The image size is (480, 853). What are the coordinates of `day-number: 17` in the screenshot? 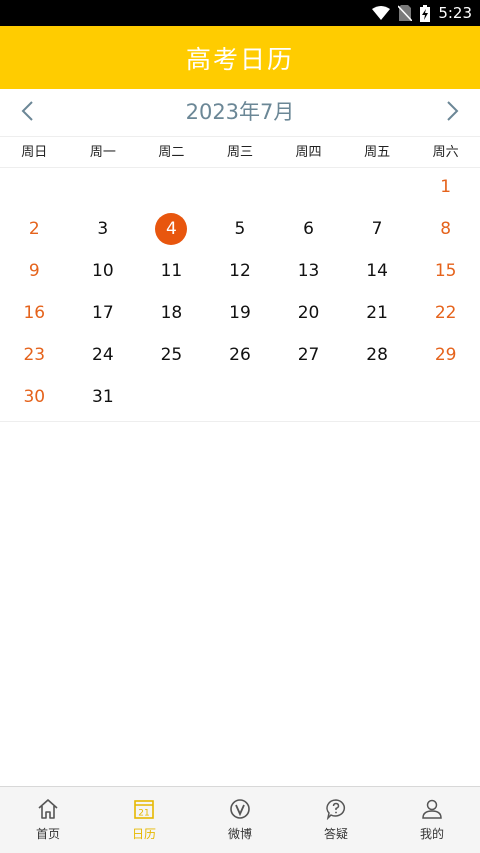 It's located at (103, 313).